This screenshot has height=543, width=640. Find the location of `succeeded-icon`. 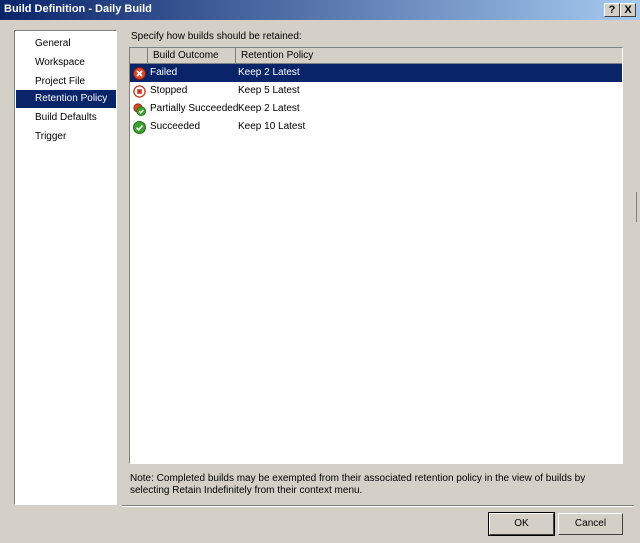

succeeded-icon is located at coordinates (139, 127).